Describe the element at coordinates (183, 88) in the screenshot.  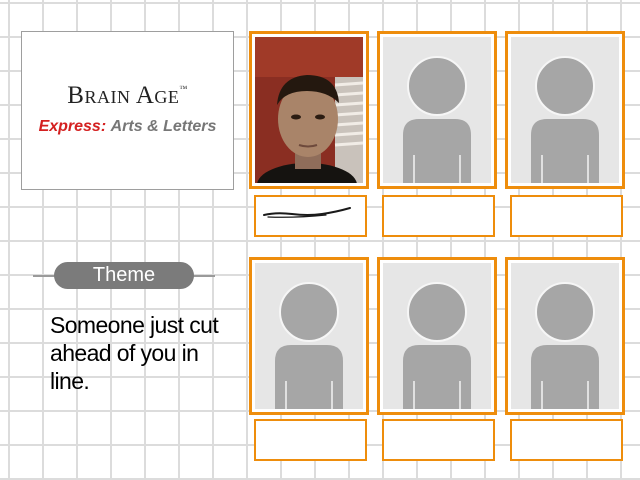
I see `trademark-symbol: ™` at that location.